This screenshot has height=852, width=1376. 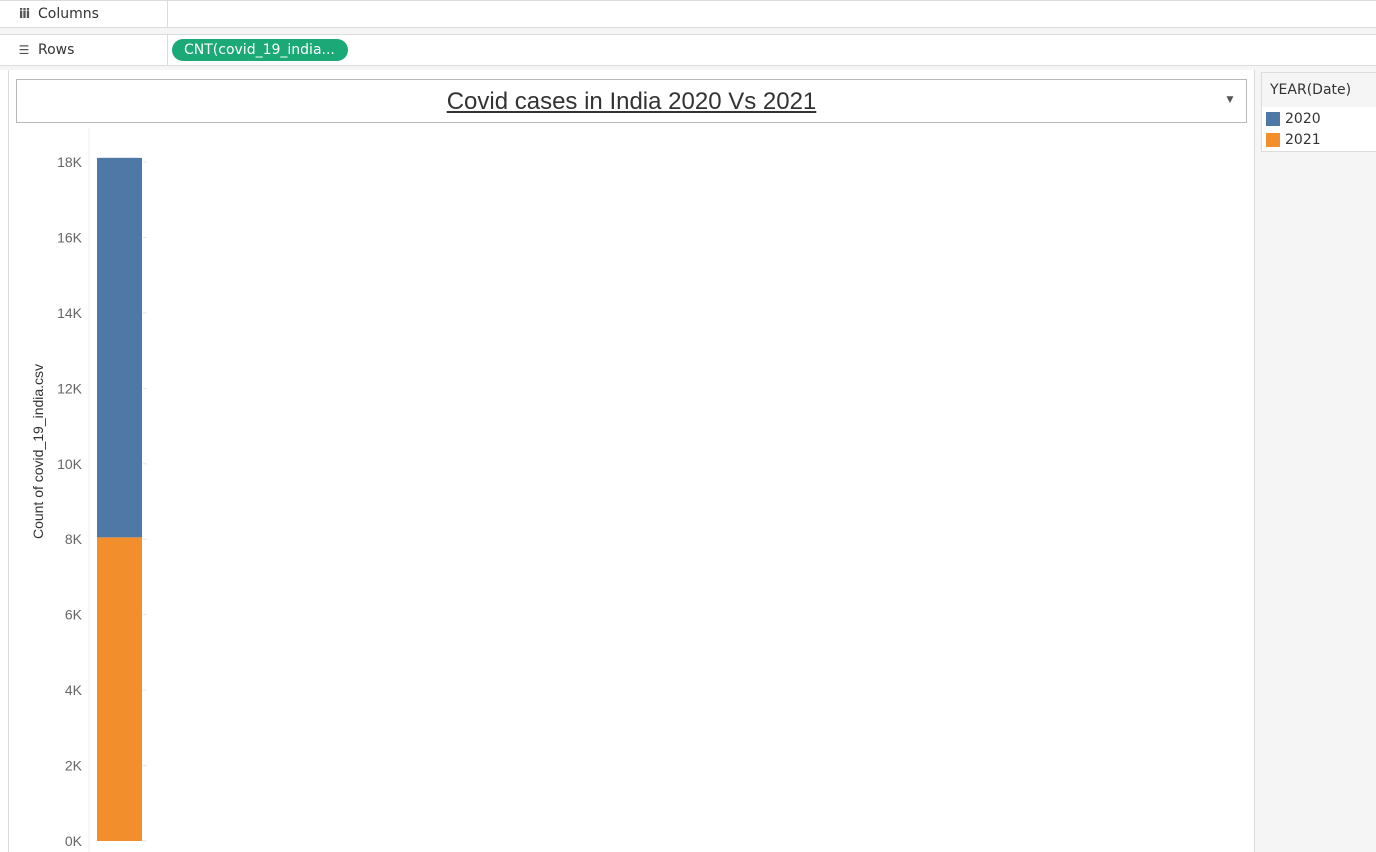 What do you see at coordinates (688, 14) in the screenshot?
I see `columns-shelf: iii Columns` at bounding box center [688, 14].